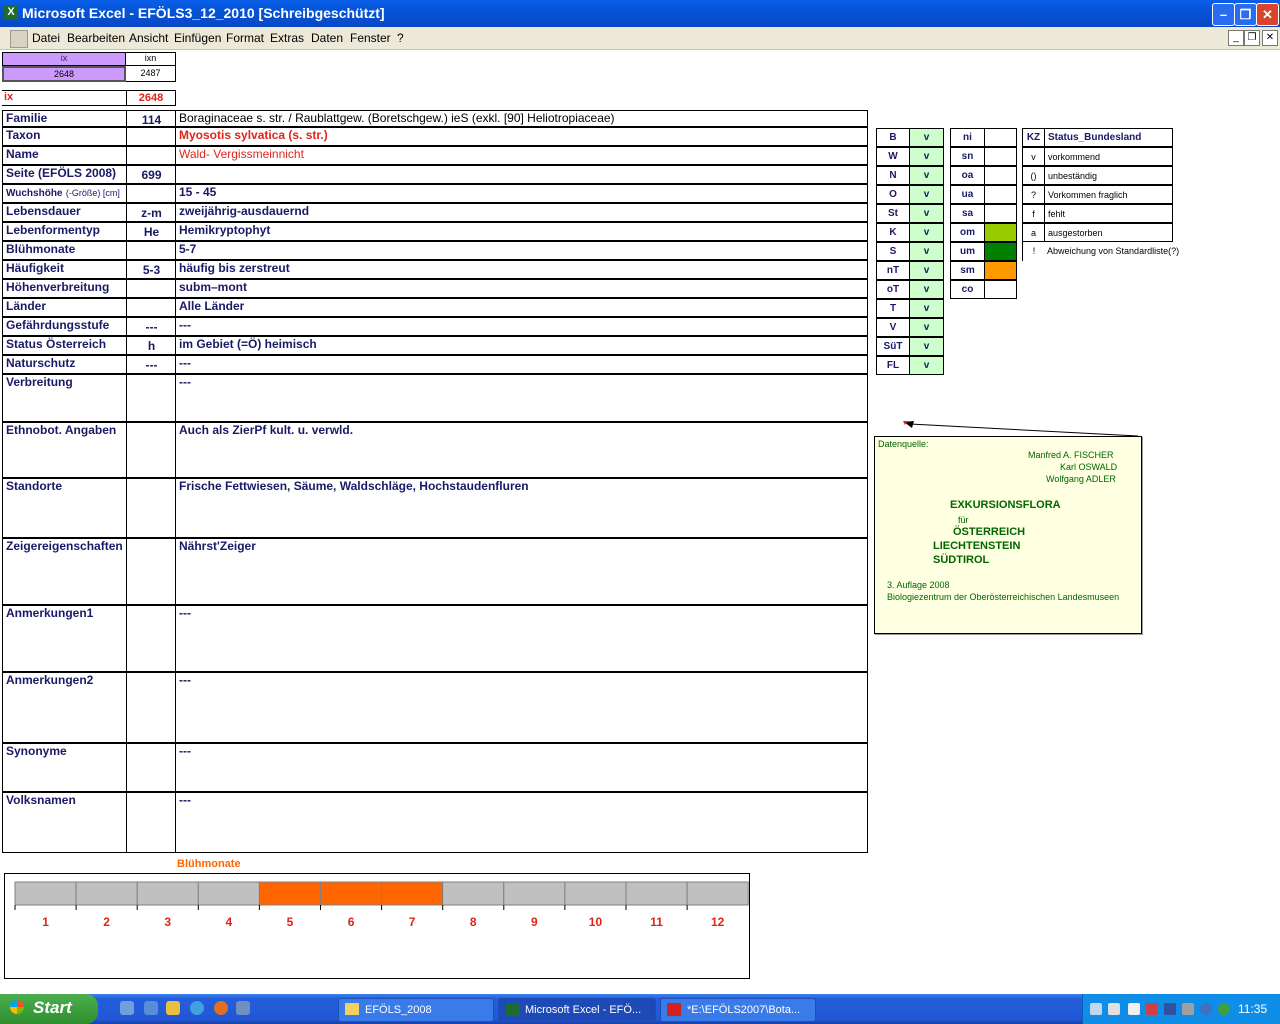  Describe the element at coordinates (148, 38) in the screenshot. I see `menu-ansicht: Ansicht` at that location.